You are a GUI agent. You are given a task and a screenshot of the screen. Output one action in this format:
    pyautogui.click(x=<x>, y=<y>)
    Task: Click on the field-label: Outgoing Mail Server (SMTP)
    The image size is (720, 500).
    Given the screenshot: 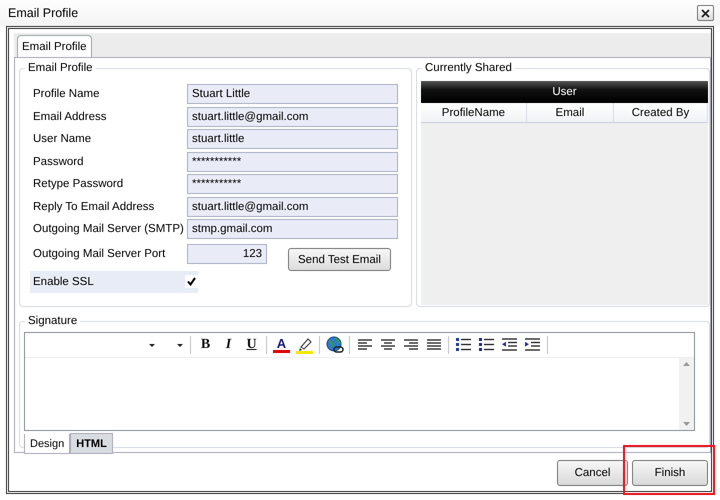 What is the action you would take?
    pyautogui.click(x=109, y=229)
    